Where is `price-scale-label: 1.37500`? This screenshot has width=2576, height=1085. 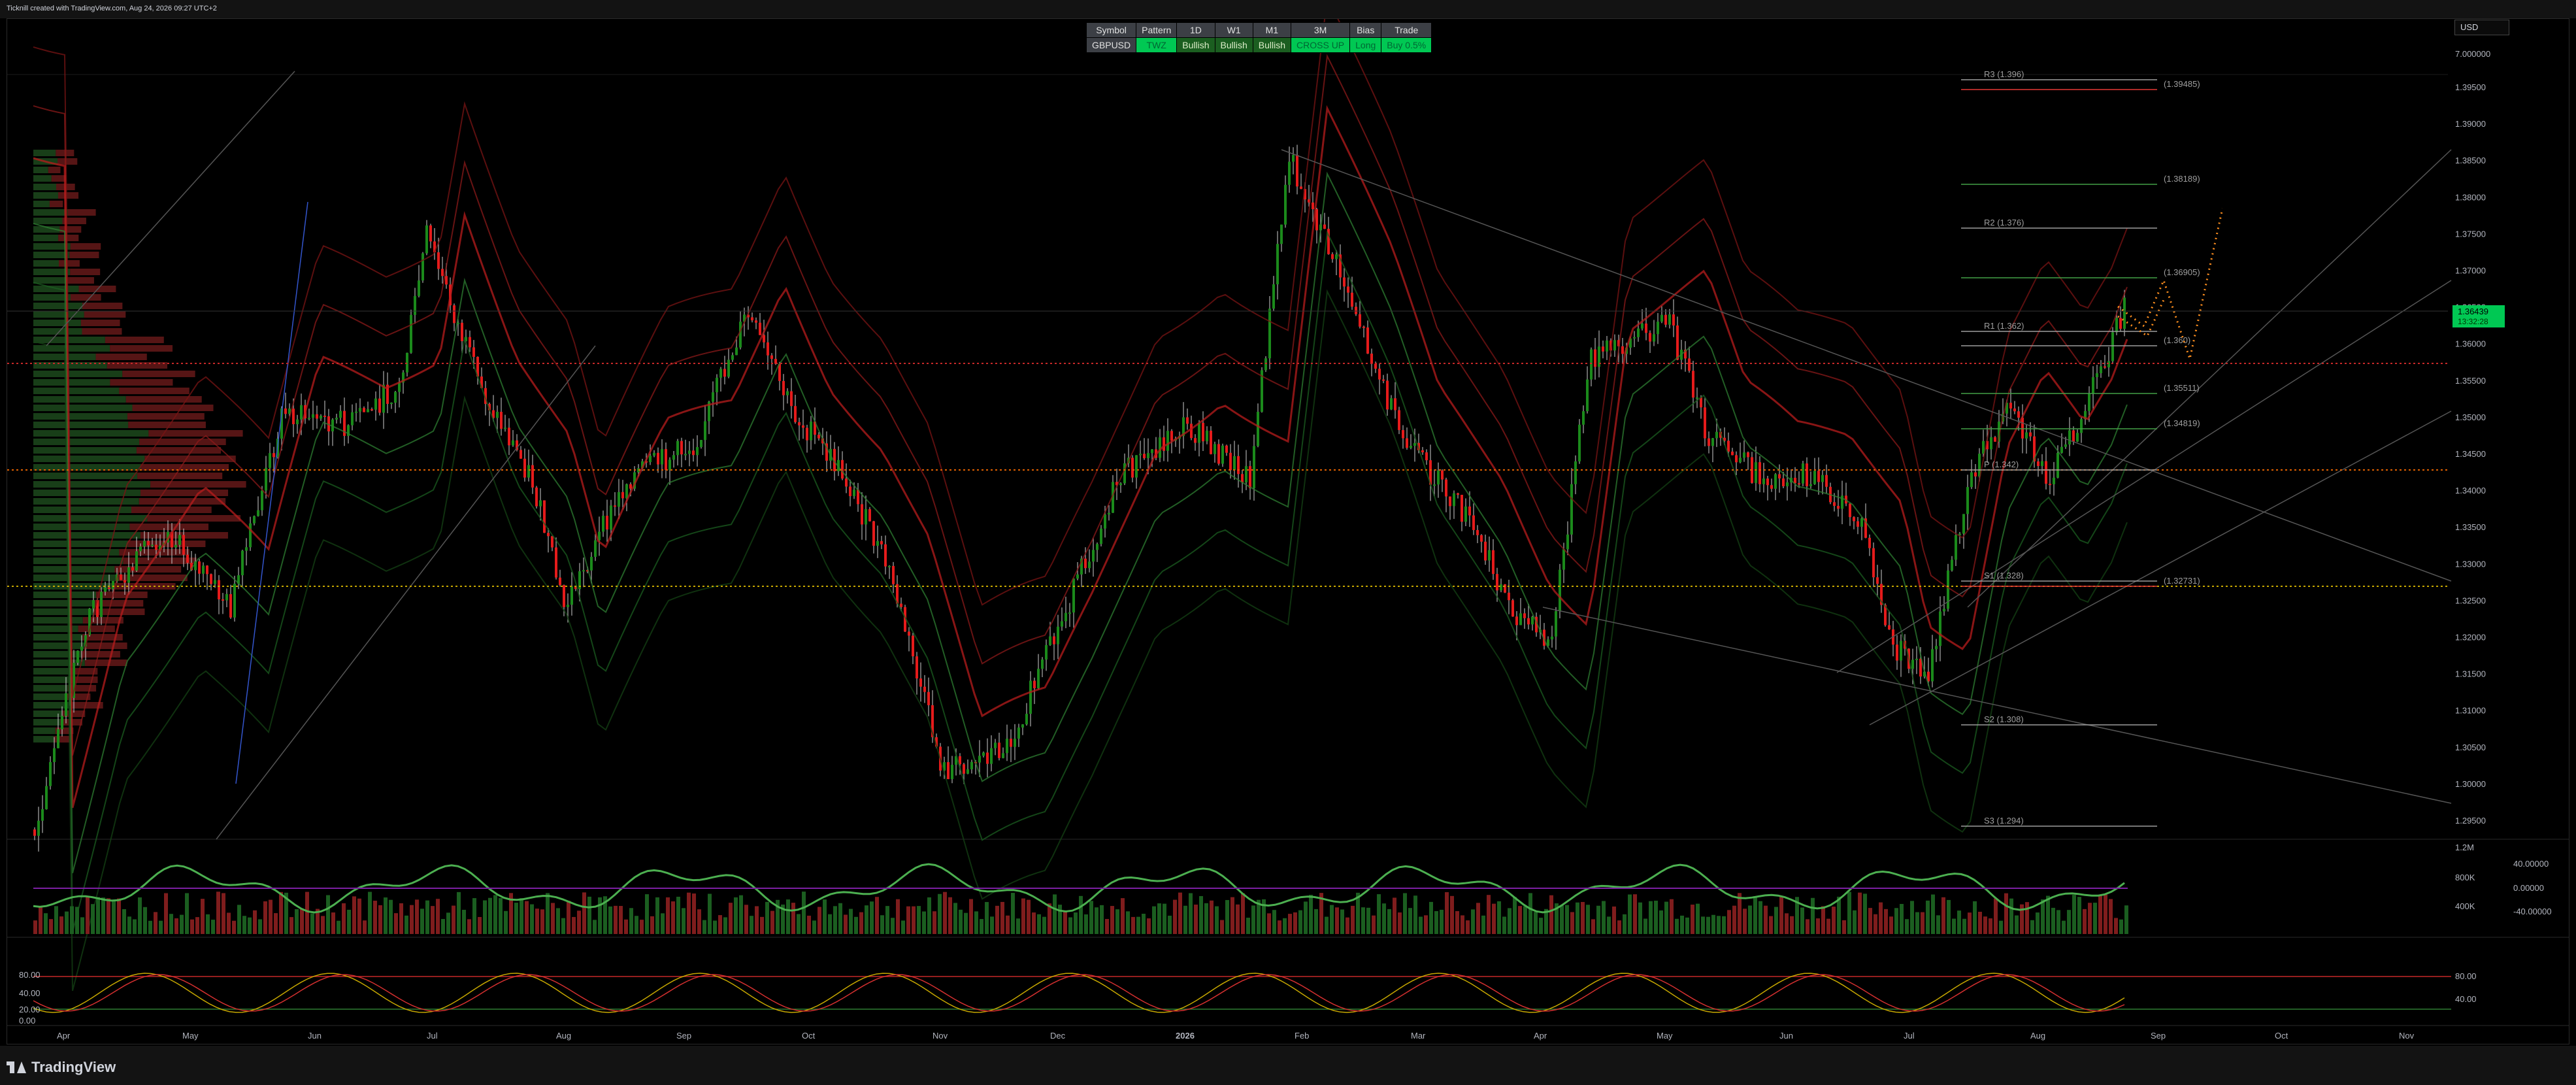
price-scale-label: 1.37500 is located at coordinates (2470, 234).